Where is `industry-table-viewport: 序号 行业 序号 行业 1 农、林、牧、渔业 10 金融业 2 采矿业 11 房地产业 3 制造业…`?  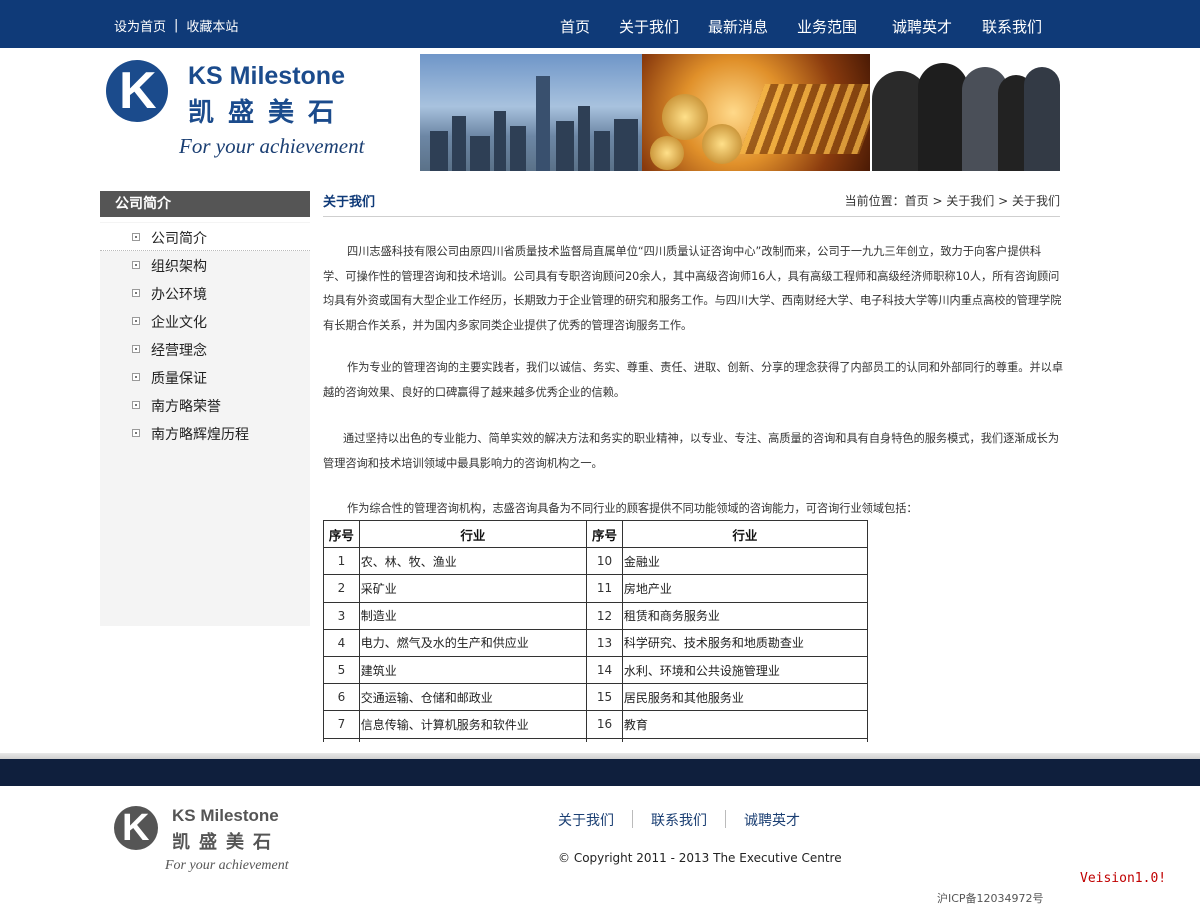 industry-table-viewport: 序号 行业 序号 行业 1 农、林、牧、渔业 10 金融业 2 采矿业 11 房地产业 3 制造业… is located at coordinates (600, 630).